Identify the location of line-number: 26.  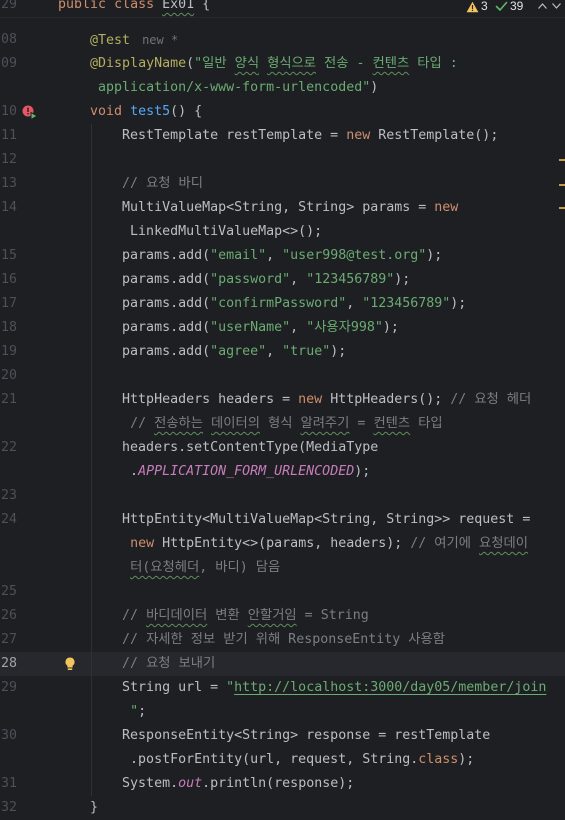
(8, 616).